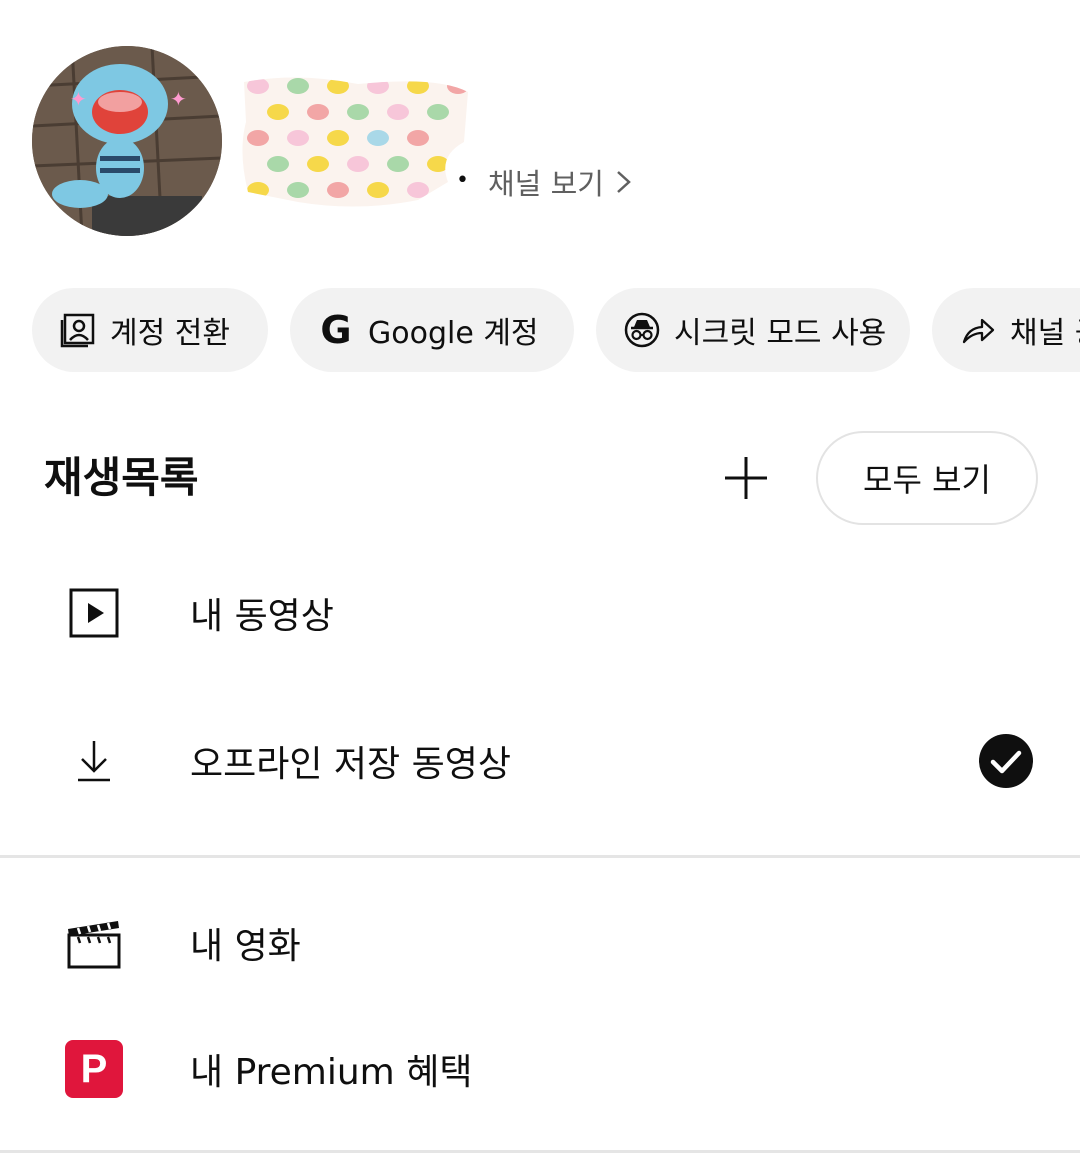  I want to click on clapperboard-icon, so click(94, 943).